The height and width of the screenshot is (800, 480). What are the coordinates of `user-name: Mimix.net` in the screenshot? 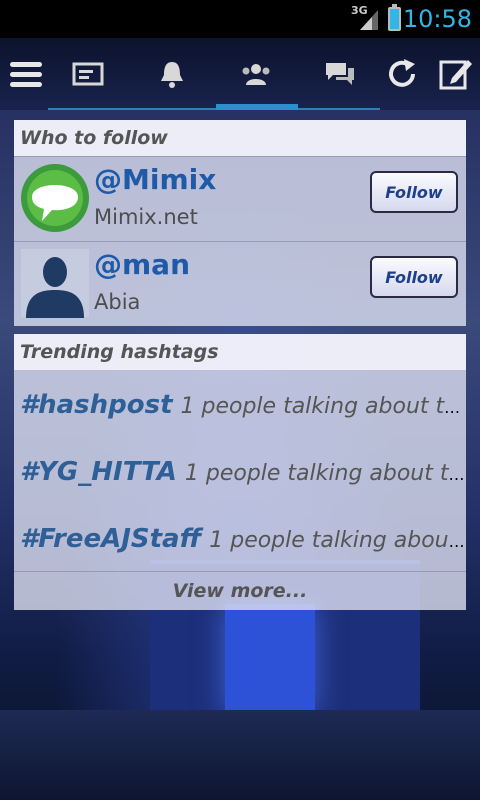 It's located at (146, 217).